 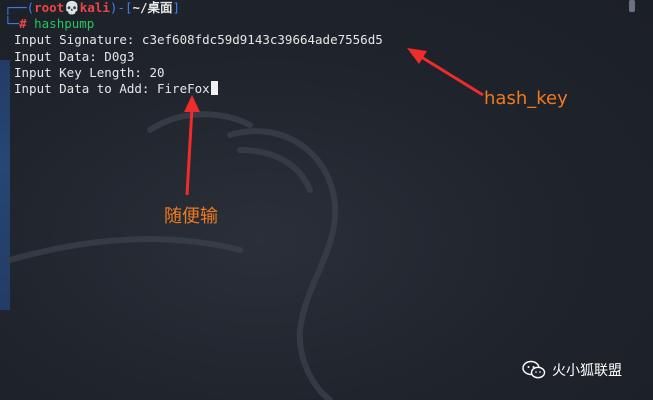 What do you see at coordinates (445, 72) in the screenshot?
I see `hash-key-arrow` at bounding box center [445, 72].